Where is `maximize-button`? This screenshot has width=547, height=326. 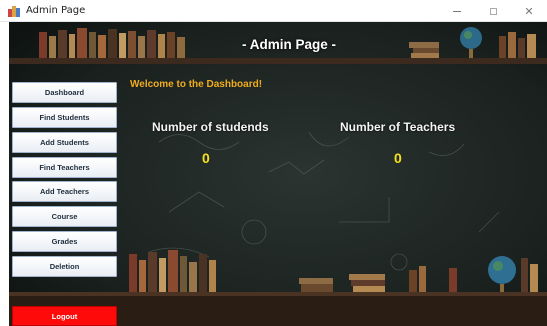 maximize-button is located at coordinates (493, 11).